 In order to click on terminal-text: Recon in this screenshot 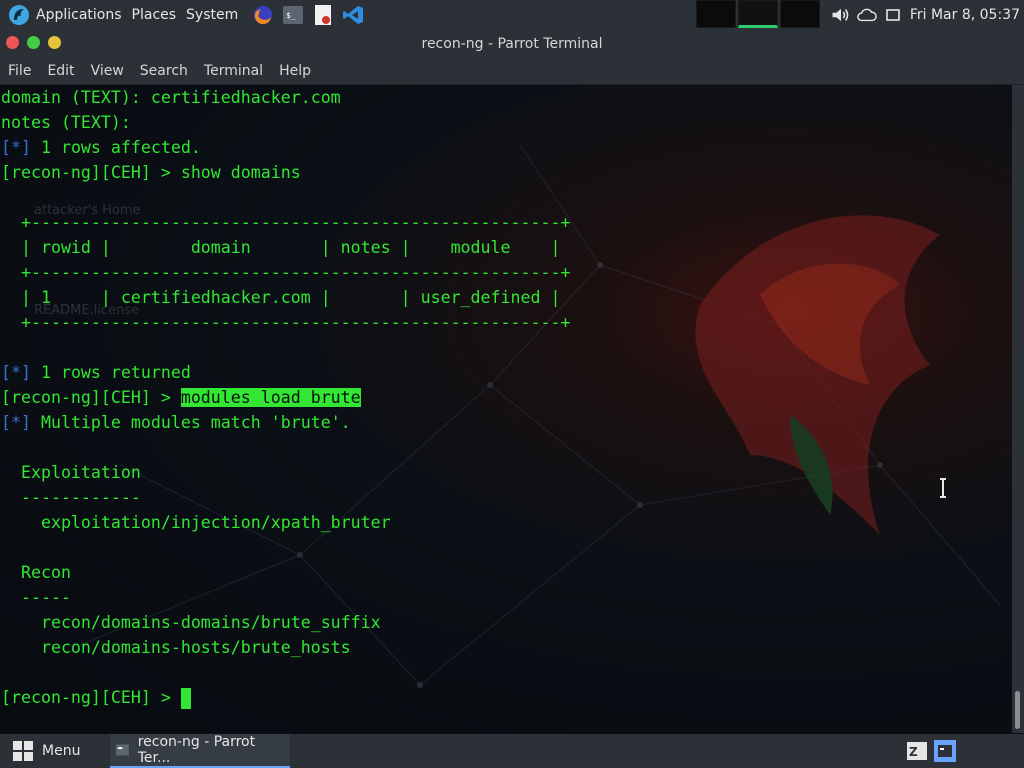, I will do `click(36, 572)`.